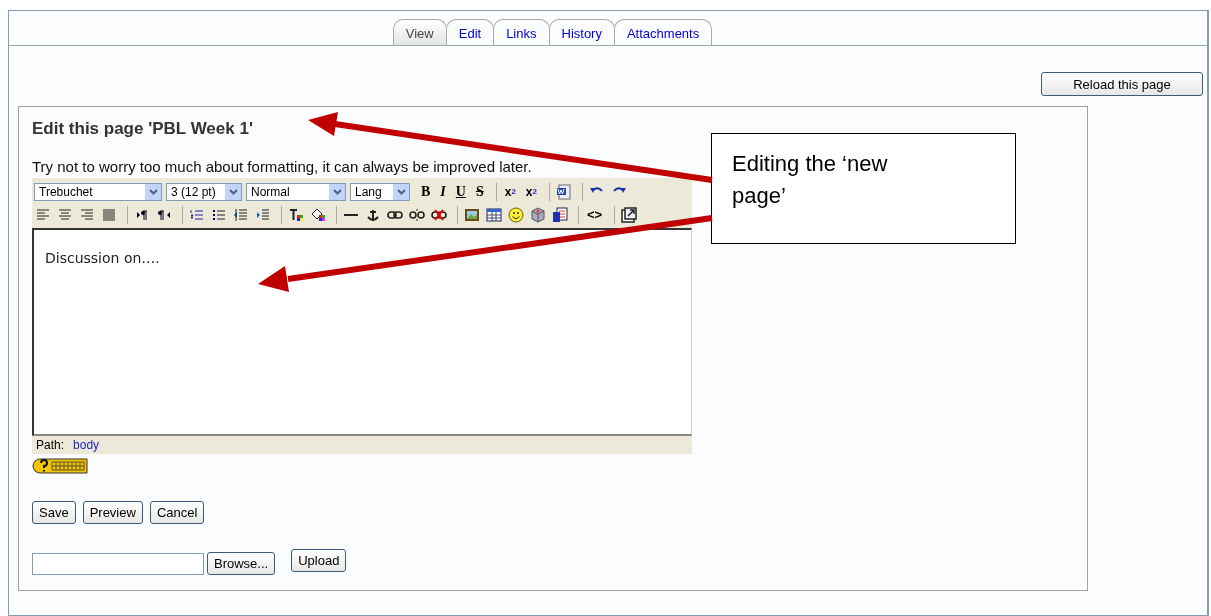 The height and width of the screenshot is (616, 1211). Describe the element at coordinates (417, 214) in the screenshot. I see `broken-link-icon` at that location.